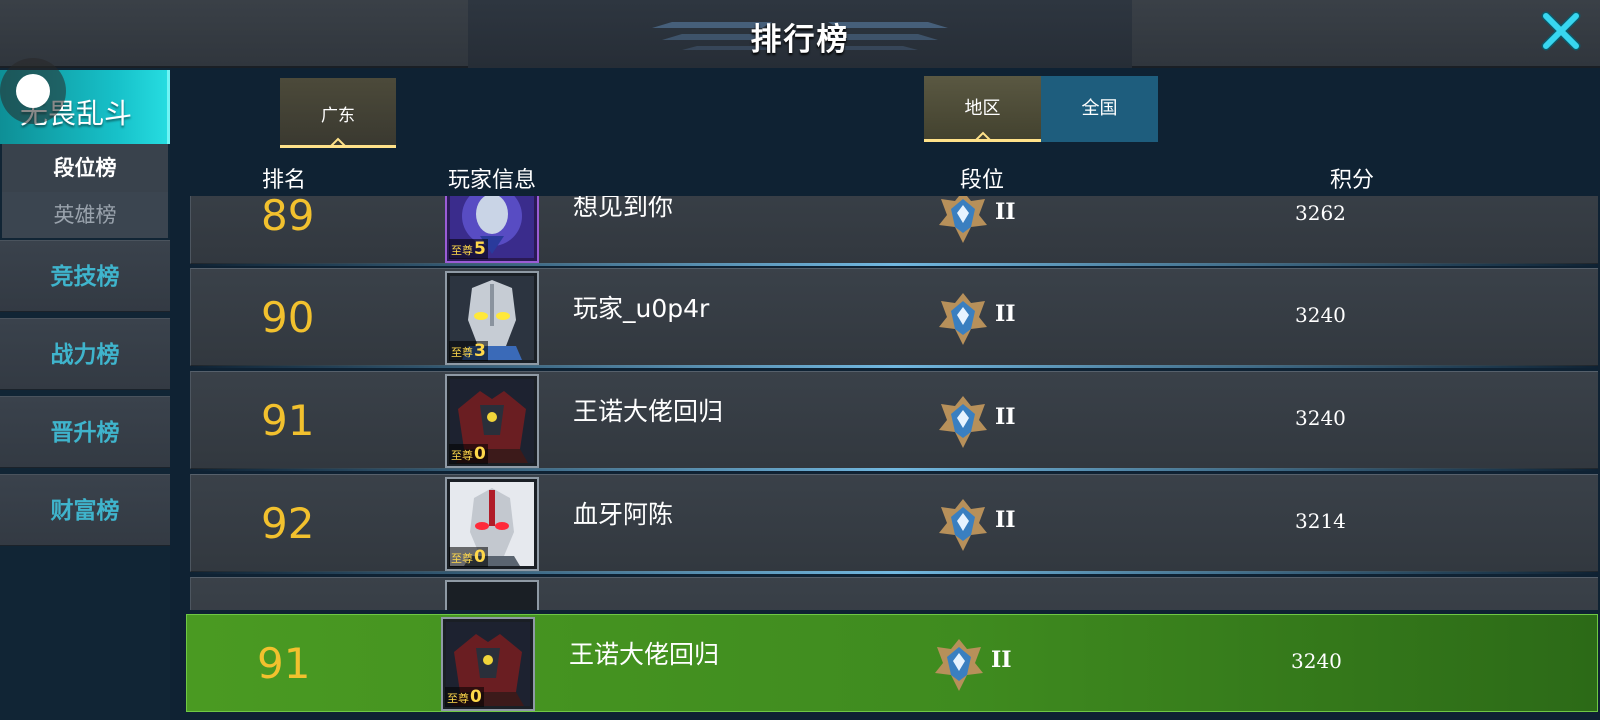 The height and width of the screenshot is (720, 1600). I want to click on floating-dot-icon, so click(33, 91).